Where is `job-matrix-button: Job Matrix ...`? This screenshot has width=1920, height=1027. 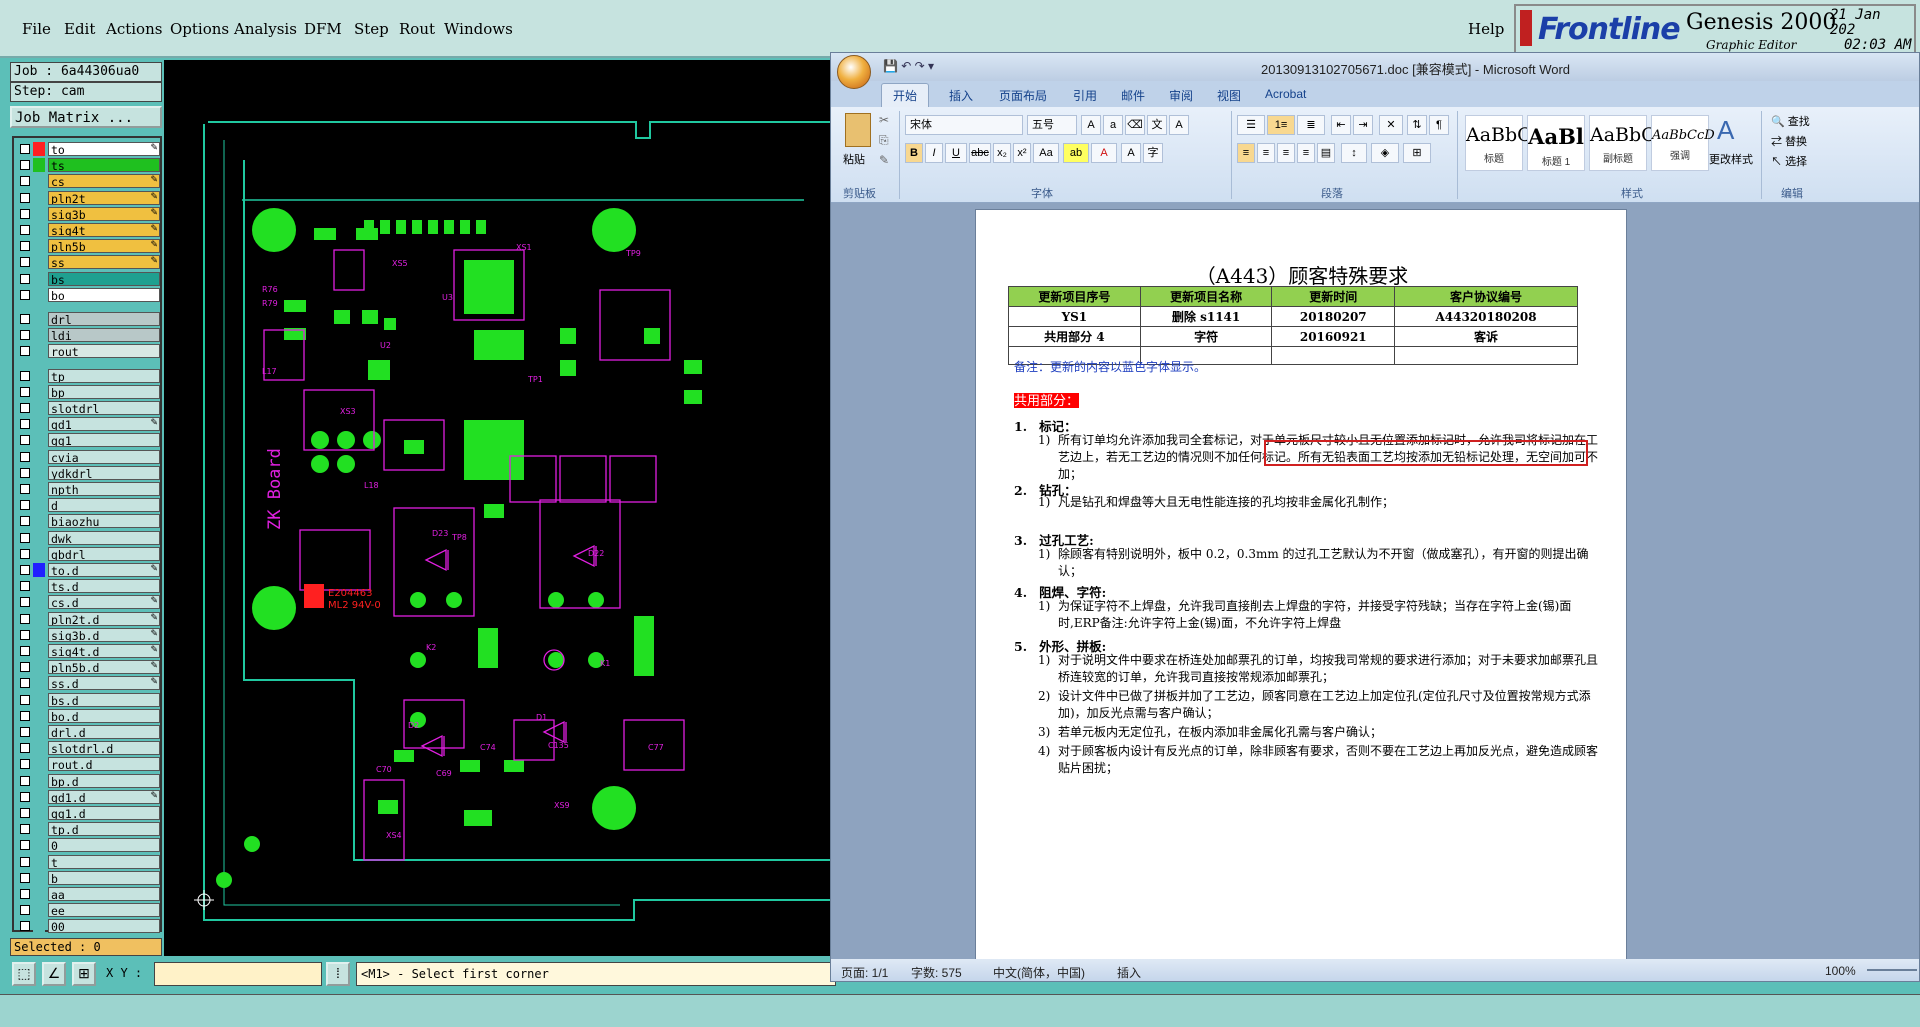 job-matrix-button: Job Matrix ... is located at coordinates (86, 117).